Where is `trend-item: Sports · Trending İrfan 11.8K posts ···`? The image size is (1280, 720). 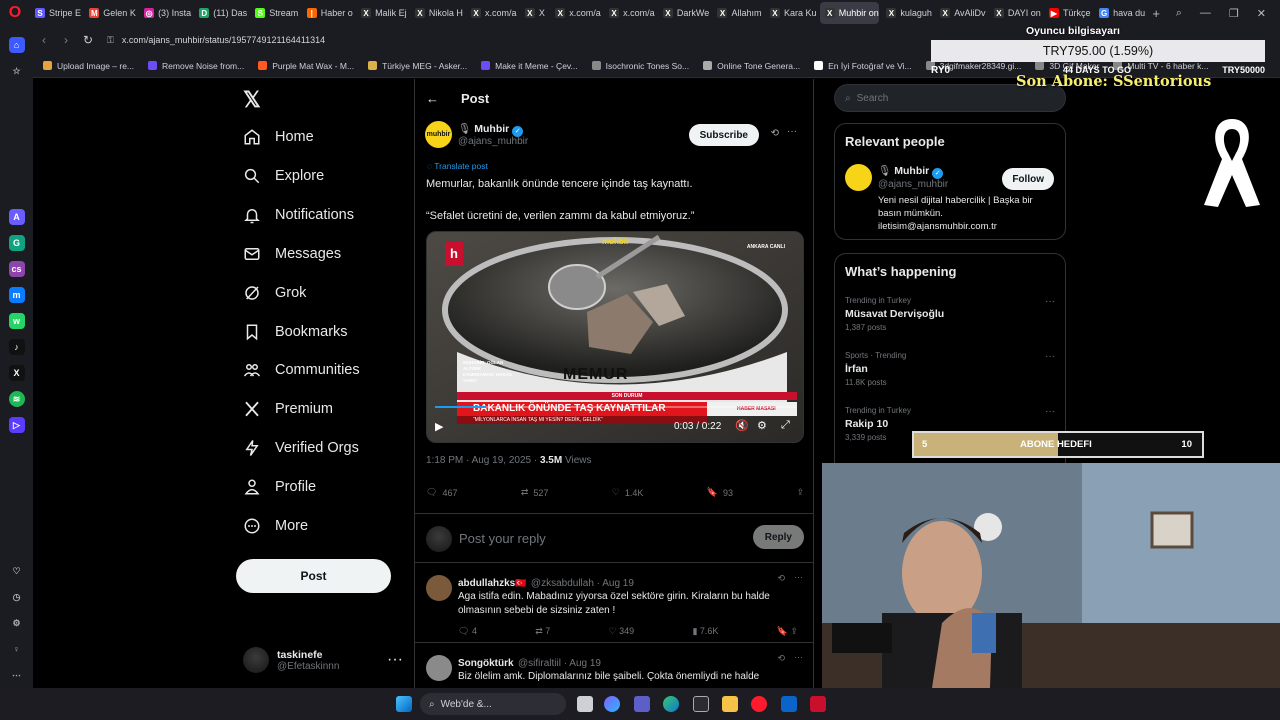
trend-item: Sports · Trending İrfan 11.8K posts ··· is located at coordinates (950, 369).